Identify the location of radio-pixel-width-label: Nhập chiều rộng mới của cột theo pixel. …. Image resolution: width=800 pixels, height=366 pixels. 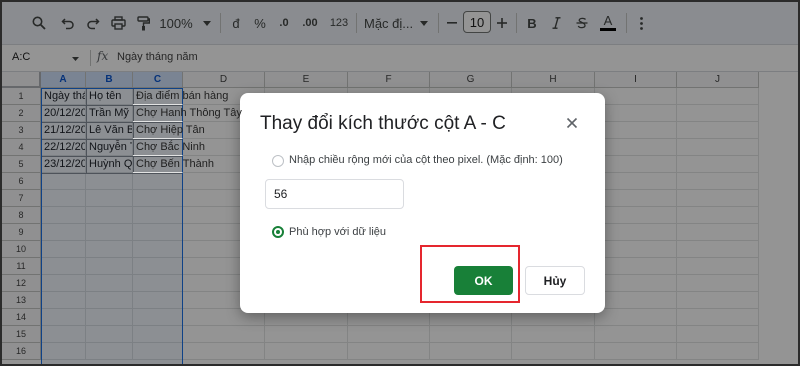
(426, 160).